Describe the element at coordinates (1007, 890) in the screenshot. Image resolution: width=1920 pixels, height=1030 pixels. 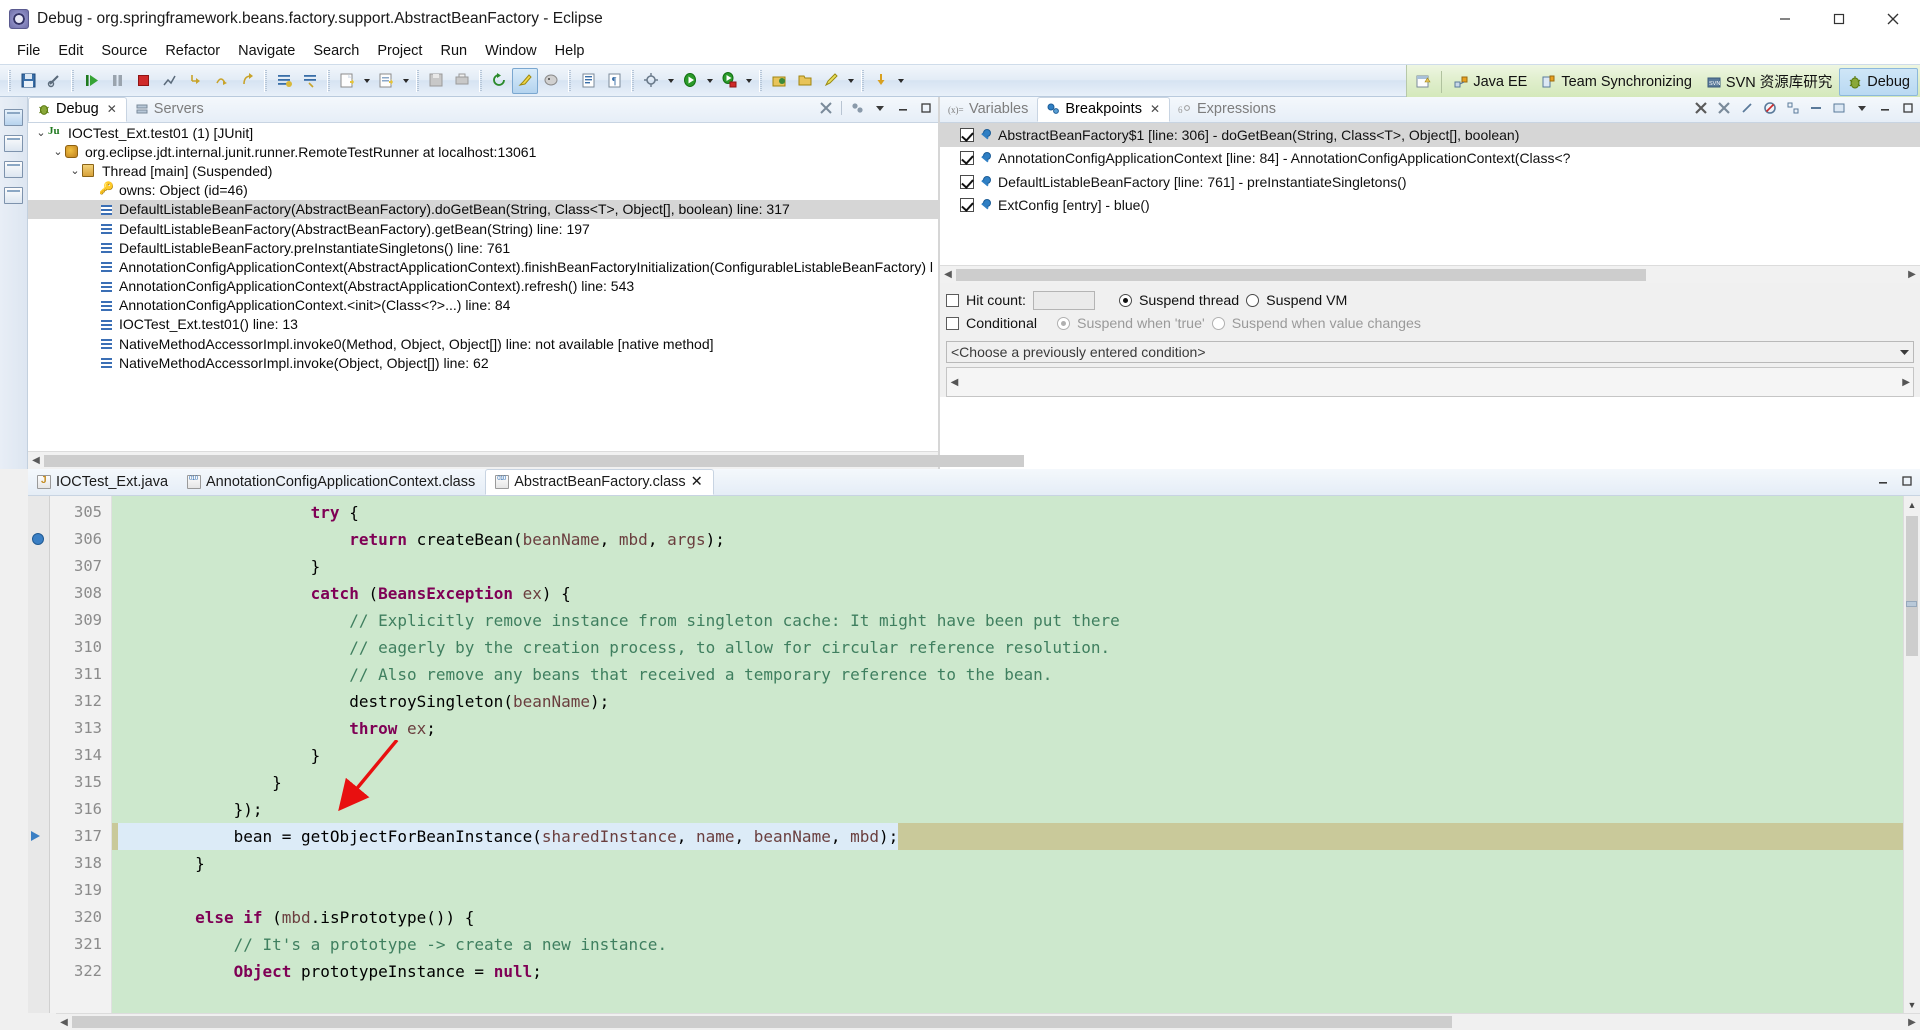
I see `code-line` at that location.